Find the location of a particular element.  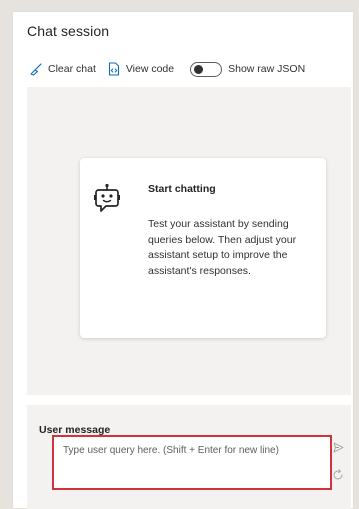

view-code-button: View code is located at coordinates (141, 69).